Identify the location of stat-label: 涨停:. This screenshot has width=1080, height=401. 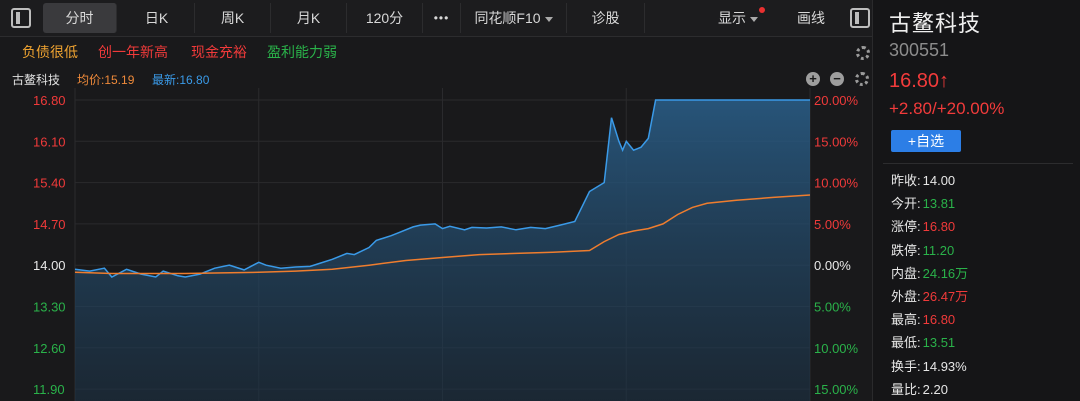
(906, 227).